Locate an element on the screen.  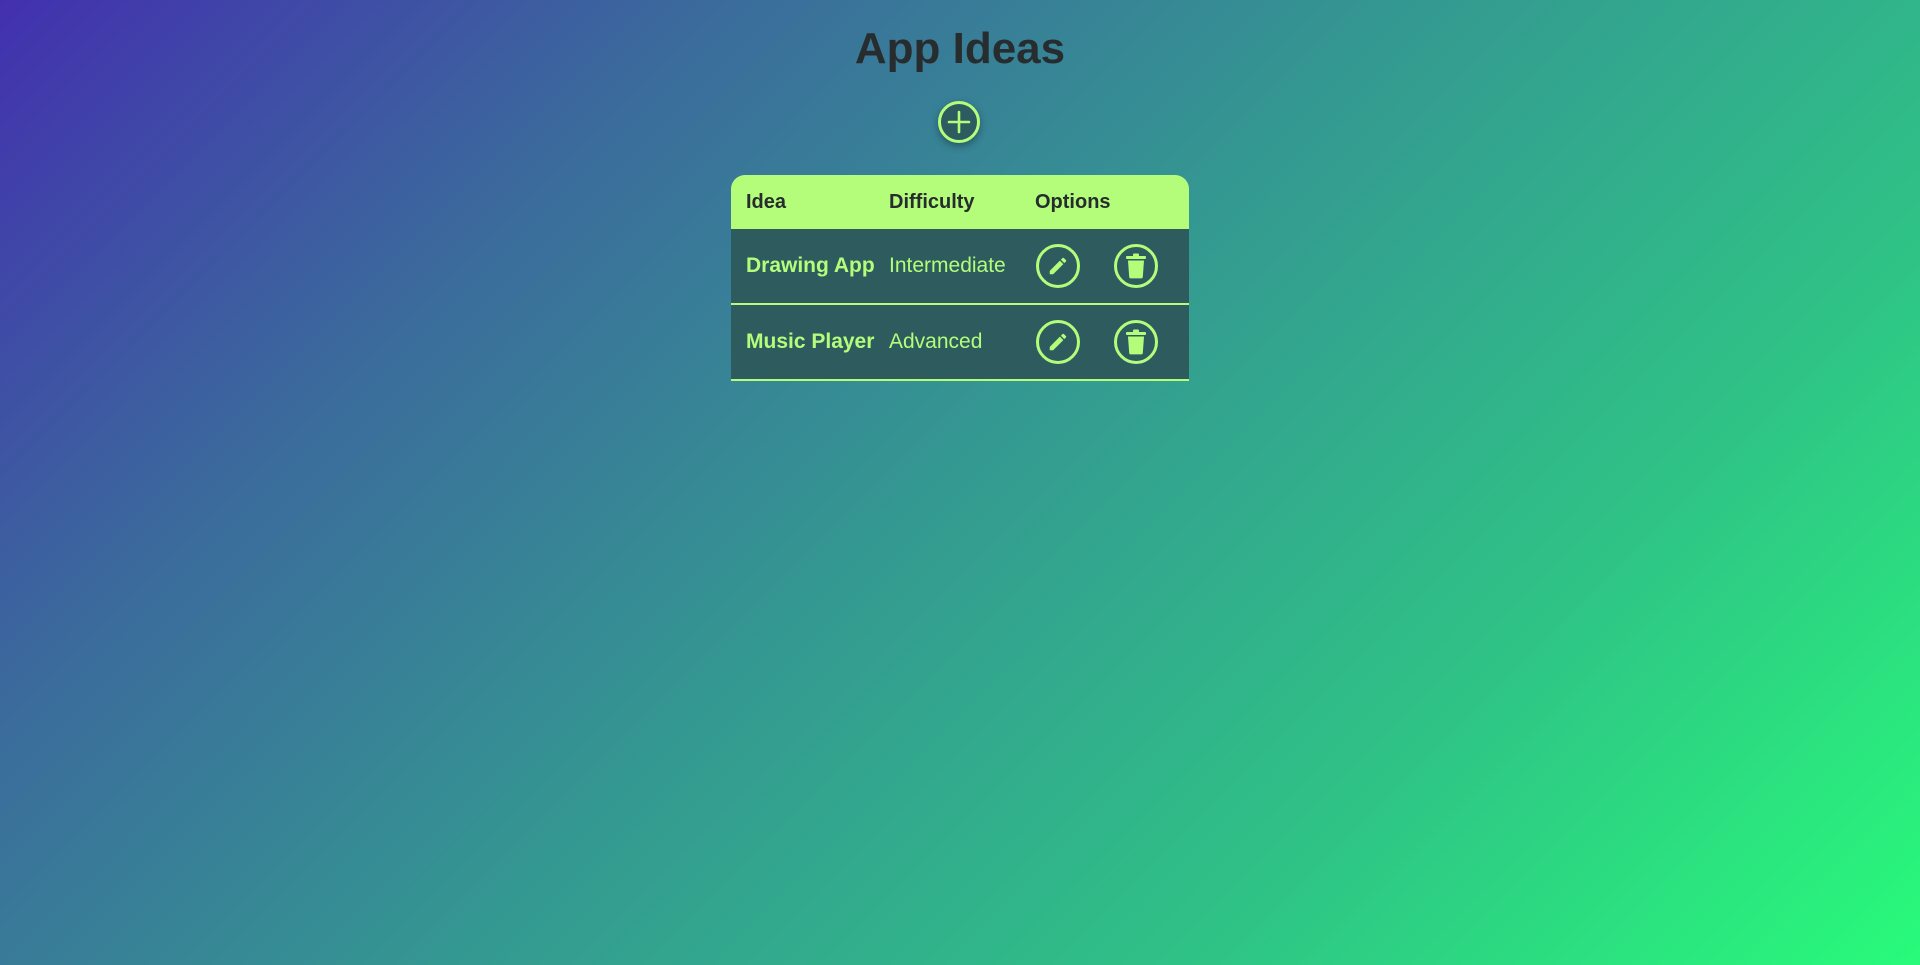
table-row: Music Player Advanced is located at coordinates (960, 343).